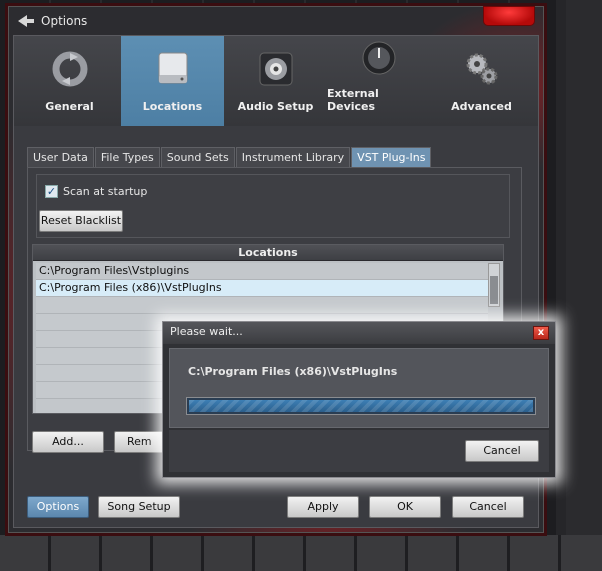  What do you see at coordinates (378, 81) in the screenshot?
I see `tab-external-devices: External Devices` at bounding box center [378, 81].